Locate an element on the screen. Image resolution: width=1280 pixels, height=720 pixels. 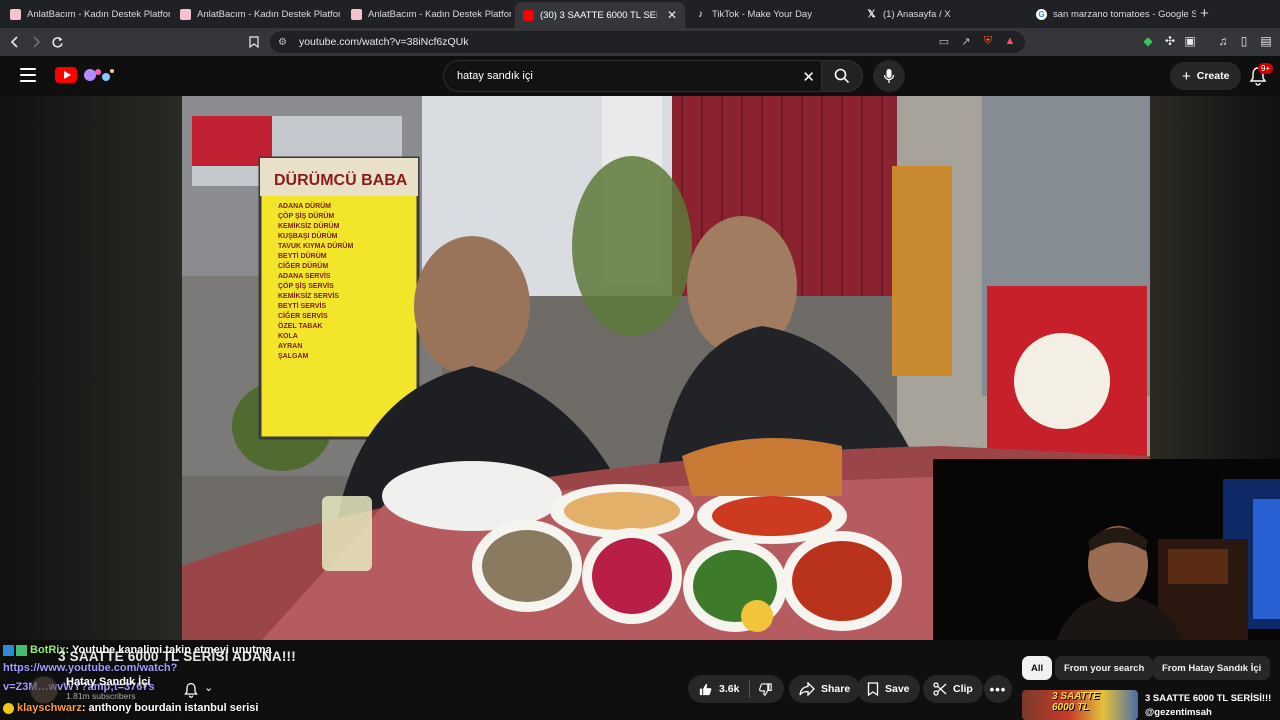
filter-chip-from-search: From your search is located at coordinates (1104, 668).